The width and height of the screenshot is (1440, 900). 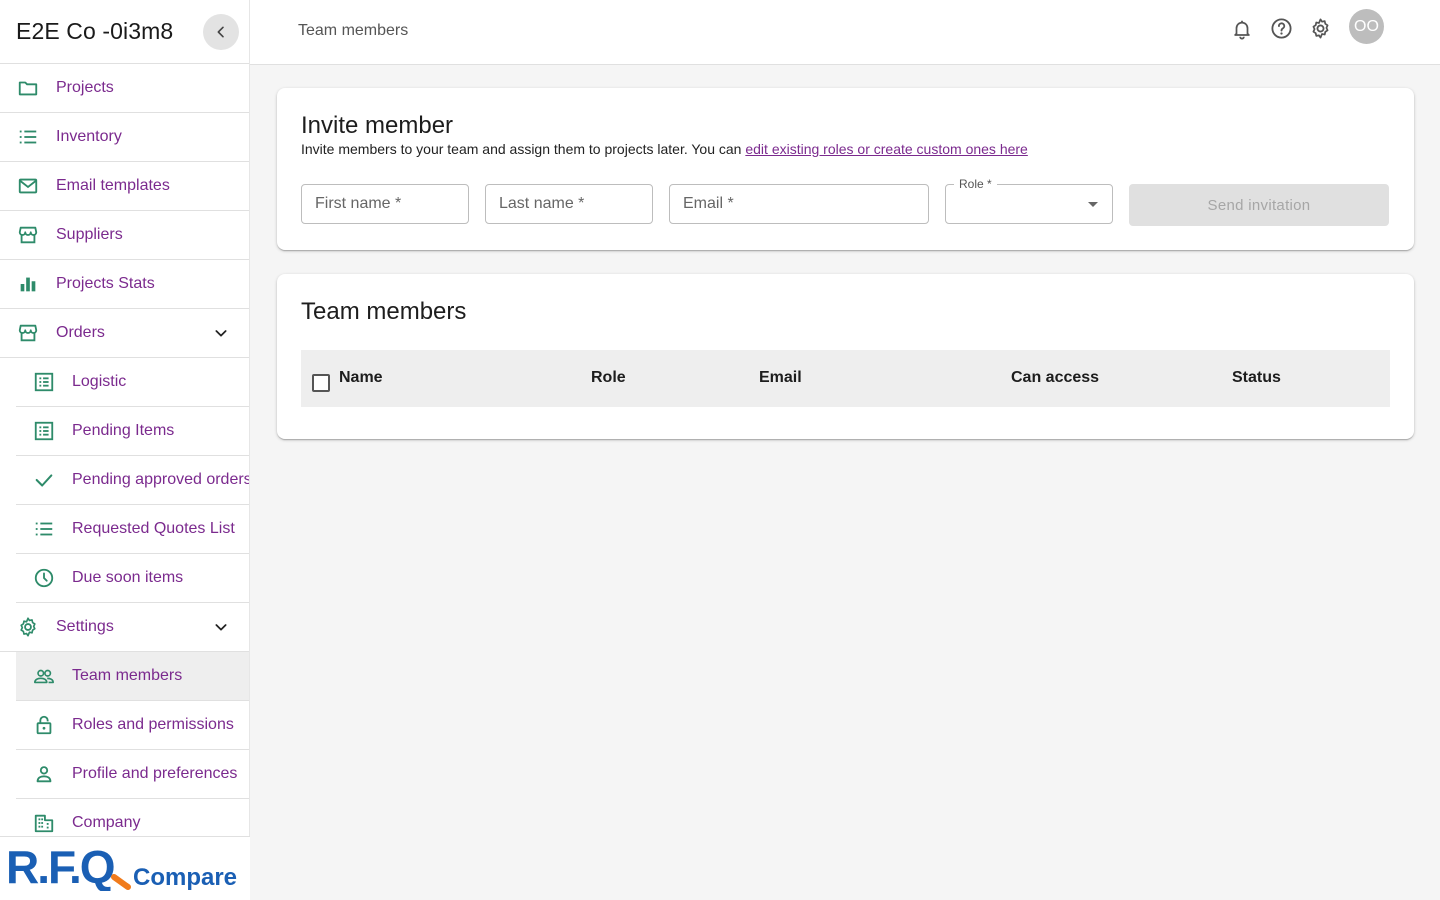 I want to click on sidebar-item-label: Projects Stats, so click(x=105, y=283).